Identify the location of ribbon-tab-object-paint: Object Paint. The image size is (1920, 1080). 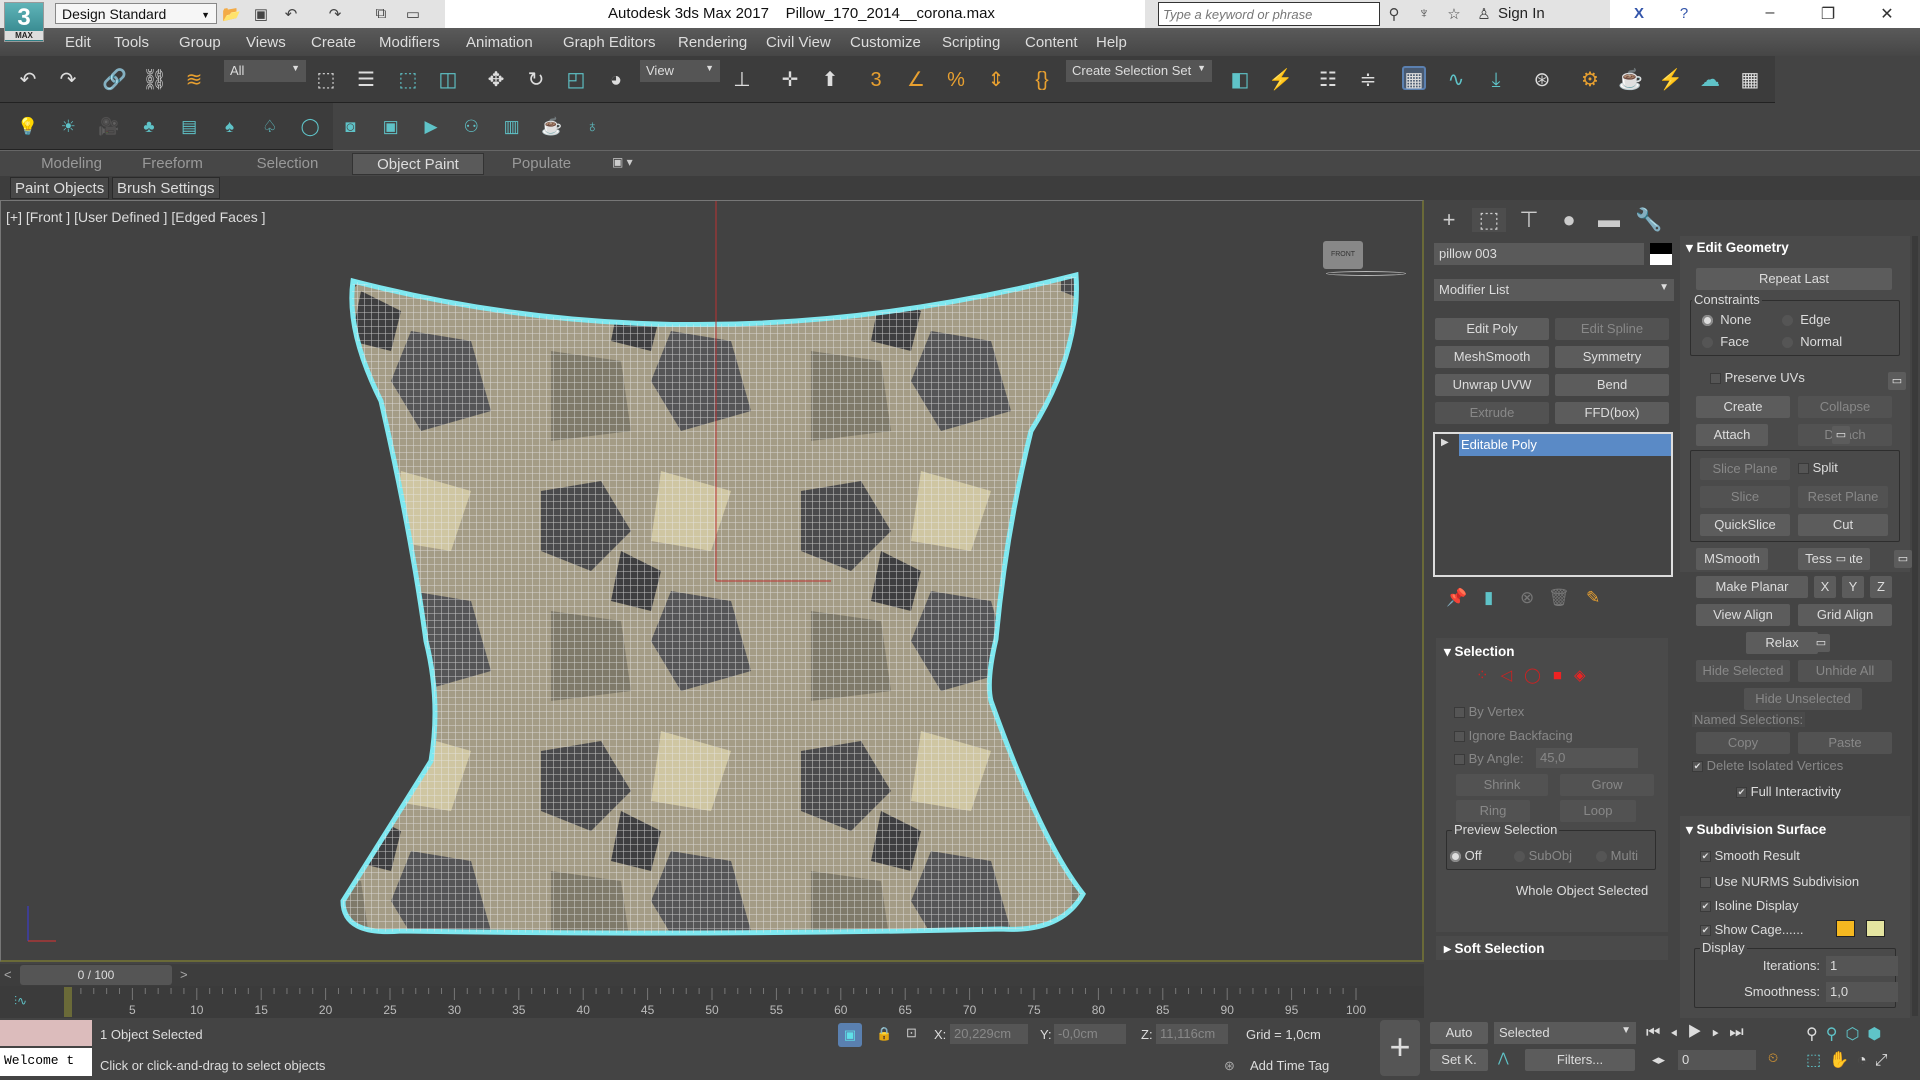
(418, 164).